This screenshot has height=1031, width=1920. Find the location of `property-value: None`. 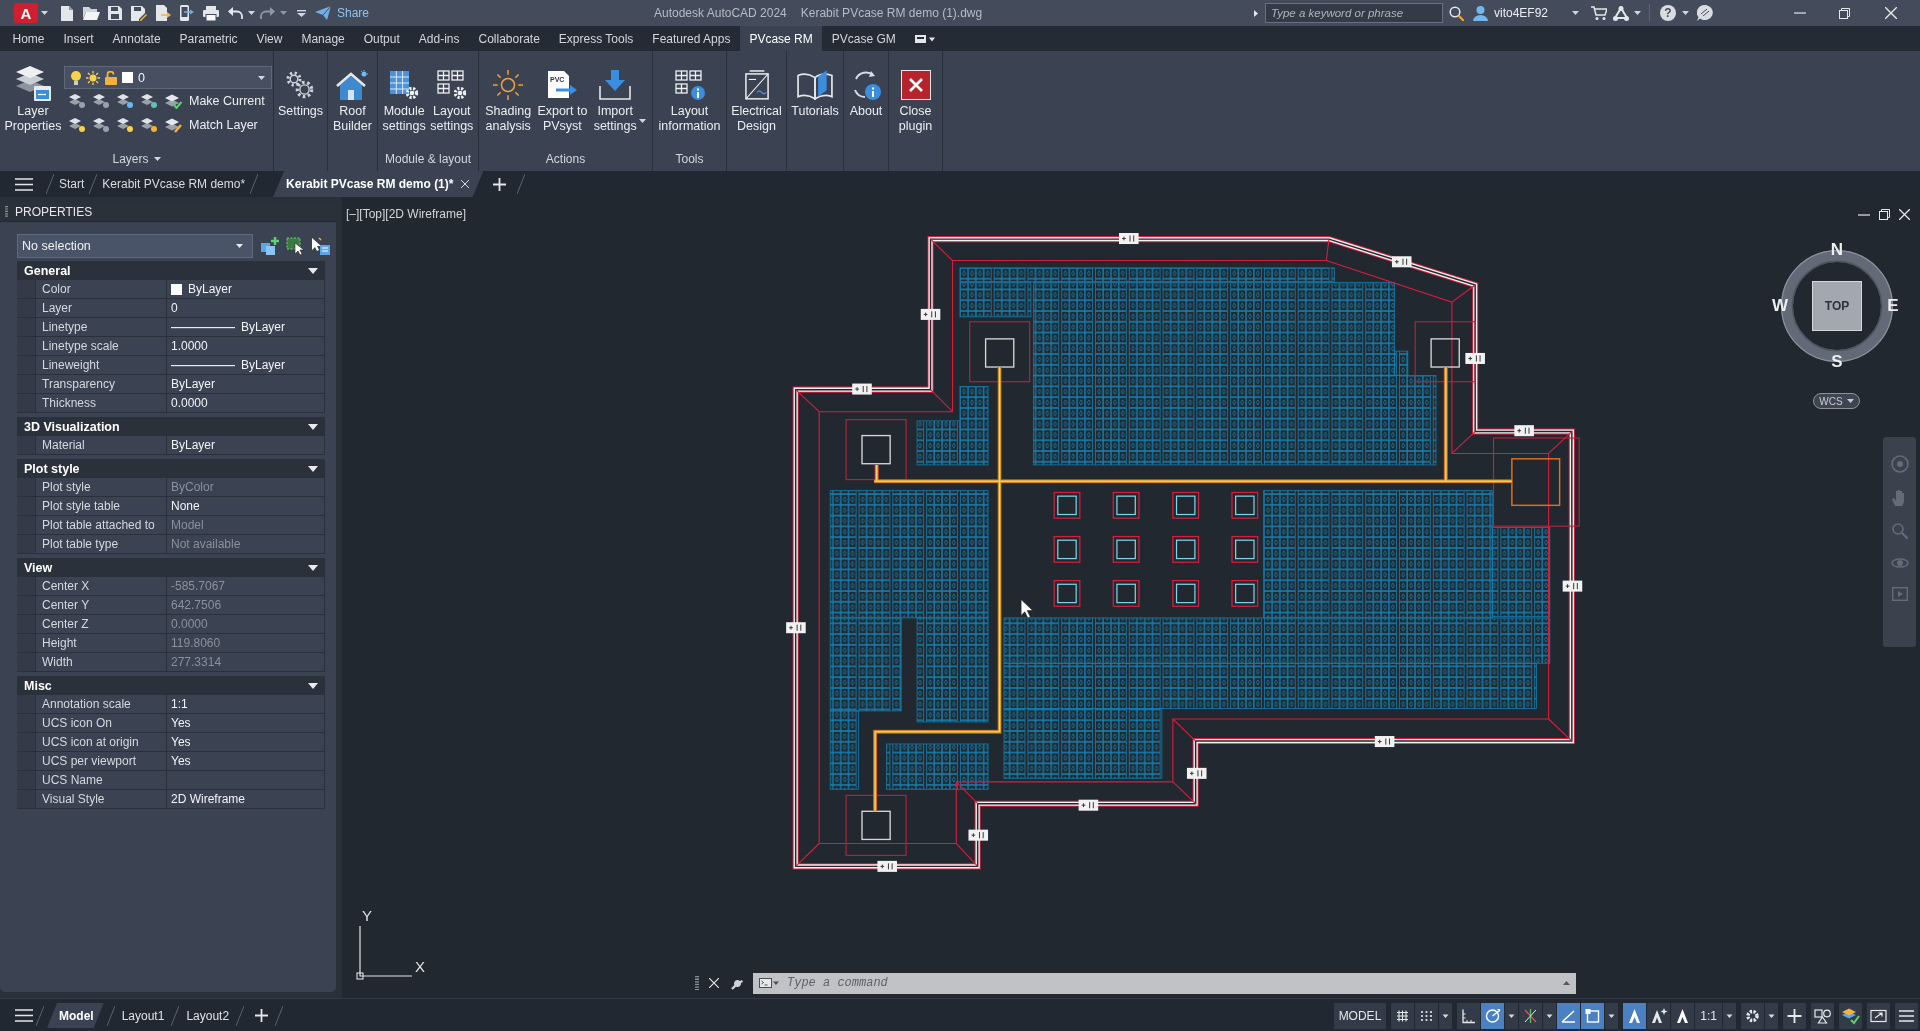

property-value: None is located at coordinates (185, 506).